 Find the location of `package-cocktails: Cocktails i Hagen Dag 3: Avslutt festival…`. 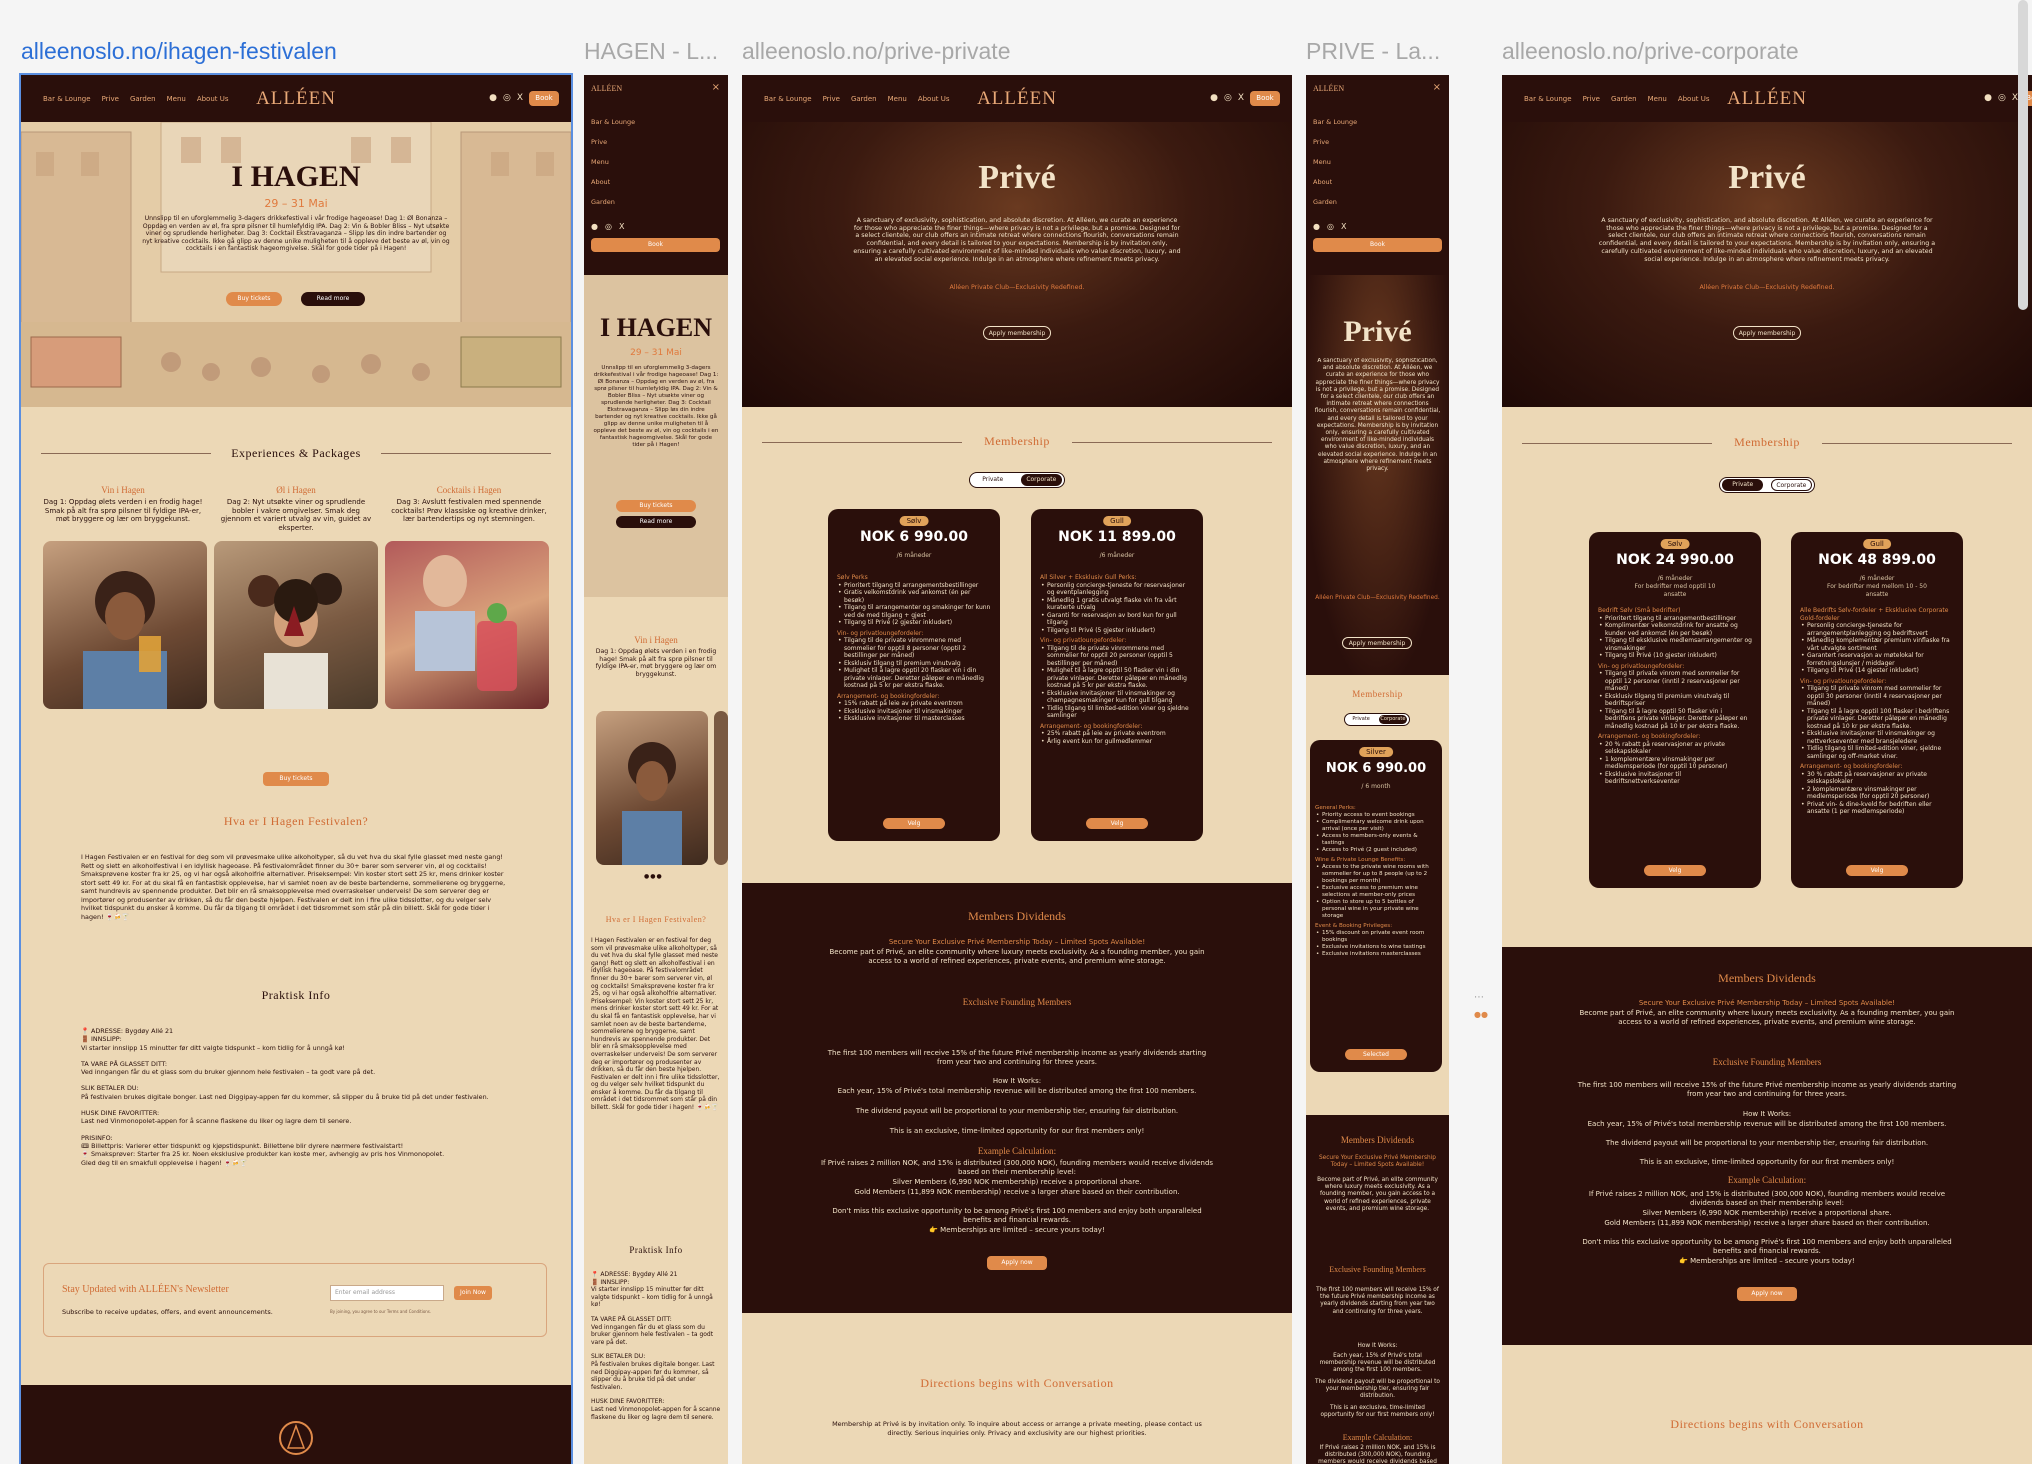

package-cocktails: Cocktails i Hagen Dag 3: Avslutt festival… is located at coordinates (469, 504).